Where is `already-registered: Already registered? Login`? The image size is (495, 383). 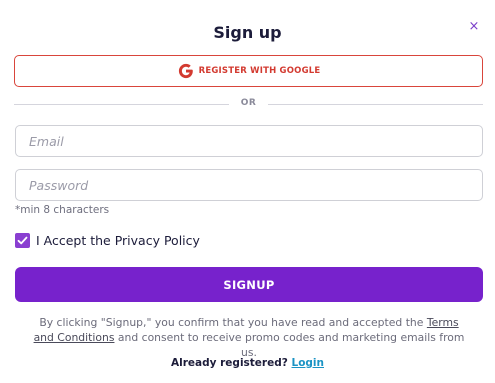
already-registered: Already registered? Login is located at coordinates (247, 363).